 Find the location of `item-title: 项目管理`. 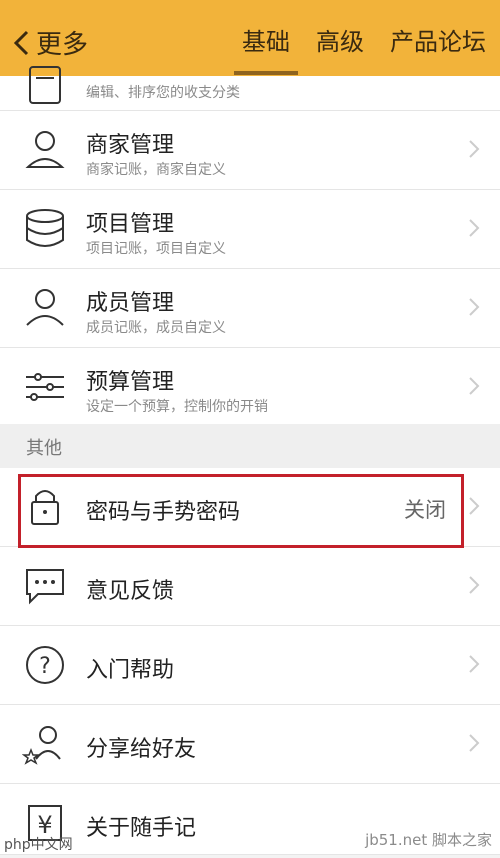

item-title: 项目管理 is located at coordinates (130, 224).